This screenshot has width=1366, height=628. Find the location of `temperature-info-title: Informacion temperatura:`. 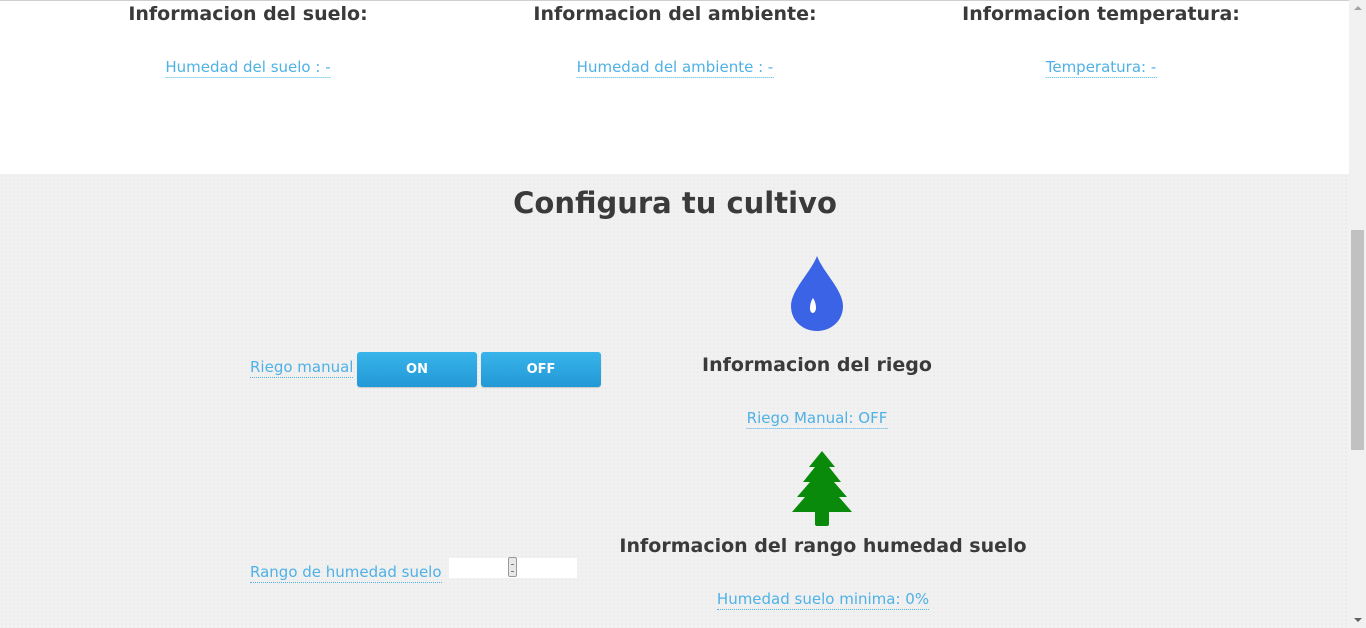

temperature-info-title: Informacion temperatura: is located at coordinates (1101, 14).